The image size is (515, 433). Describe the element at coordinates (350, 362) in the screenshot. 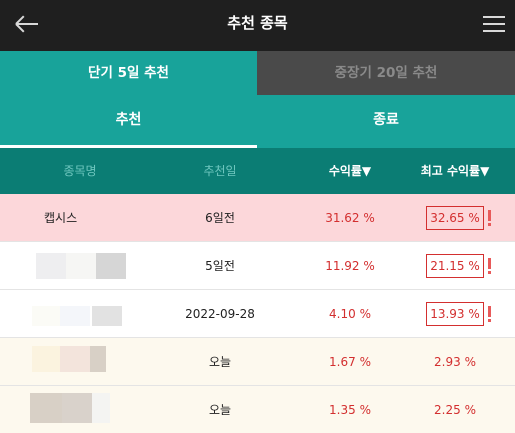

I see `return-value: 1.67 %` at that location.